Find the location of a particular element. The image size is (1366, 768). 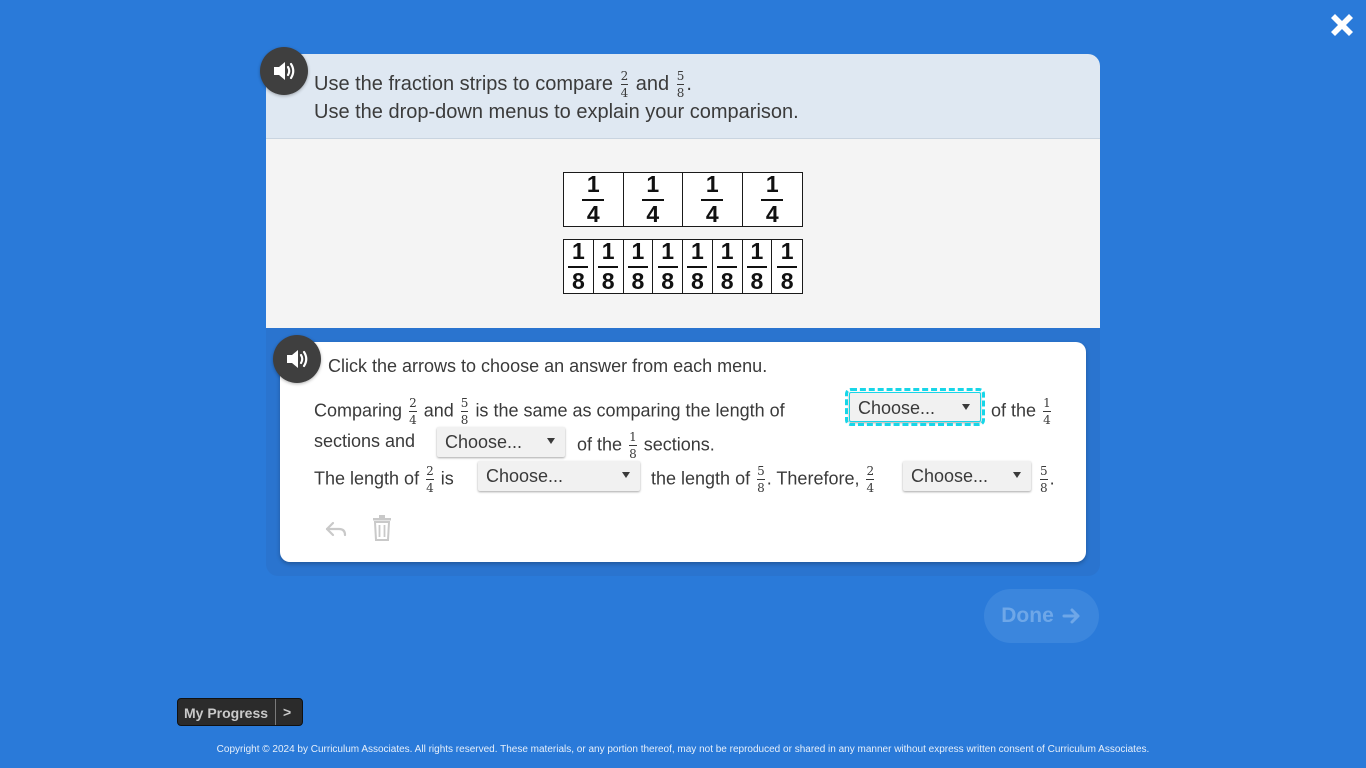

sentence-row-1-end: of the 14 is located at coordinates (1021, 411).